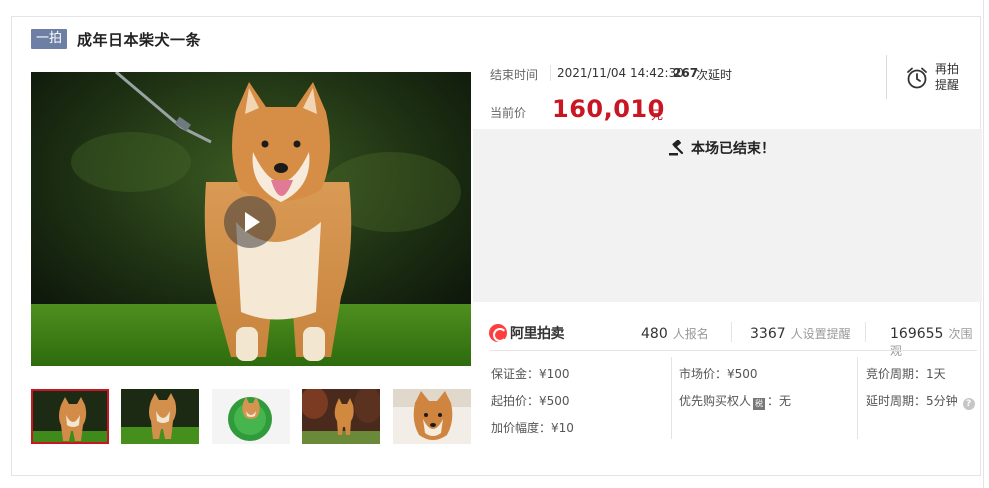 The image size is (989, 488). I want to click on priority-label: 优先购买权人, so click(715, 401).